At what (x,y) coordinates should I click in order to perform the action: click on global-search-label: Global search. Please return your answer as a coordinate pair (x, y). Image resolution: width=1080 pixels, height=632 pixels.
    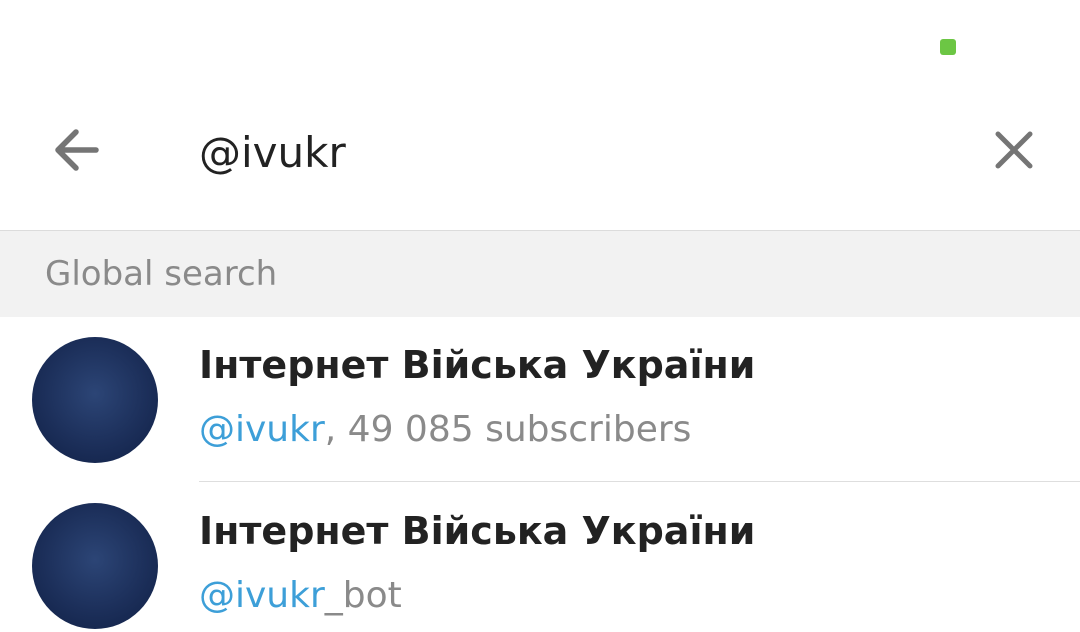
    Looking at the image, I should click on (161, 274).